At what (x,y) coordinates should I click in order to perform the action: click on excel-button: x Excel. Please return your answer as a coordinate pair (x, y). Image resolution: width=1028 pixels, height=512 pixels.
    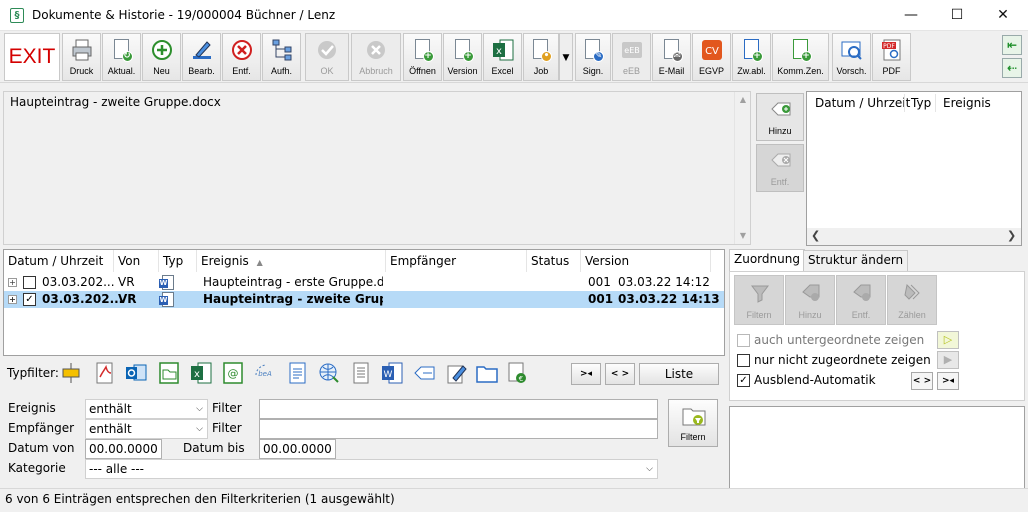
    Looking at the image, I should click on (502, 57).